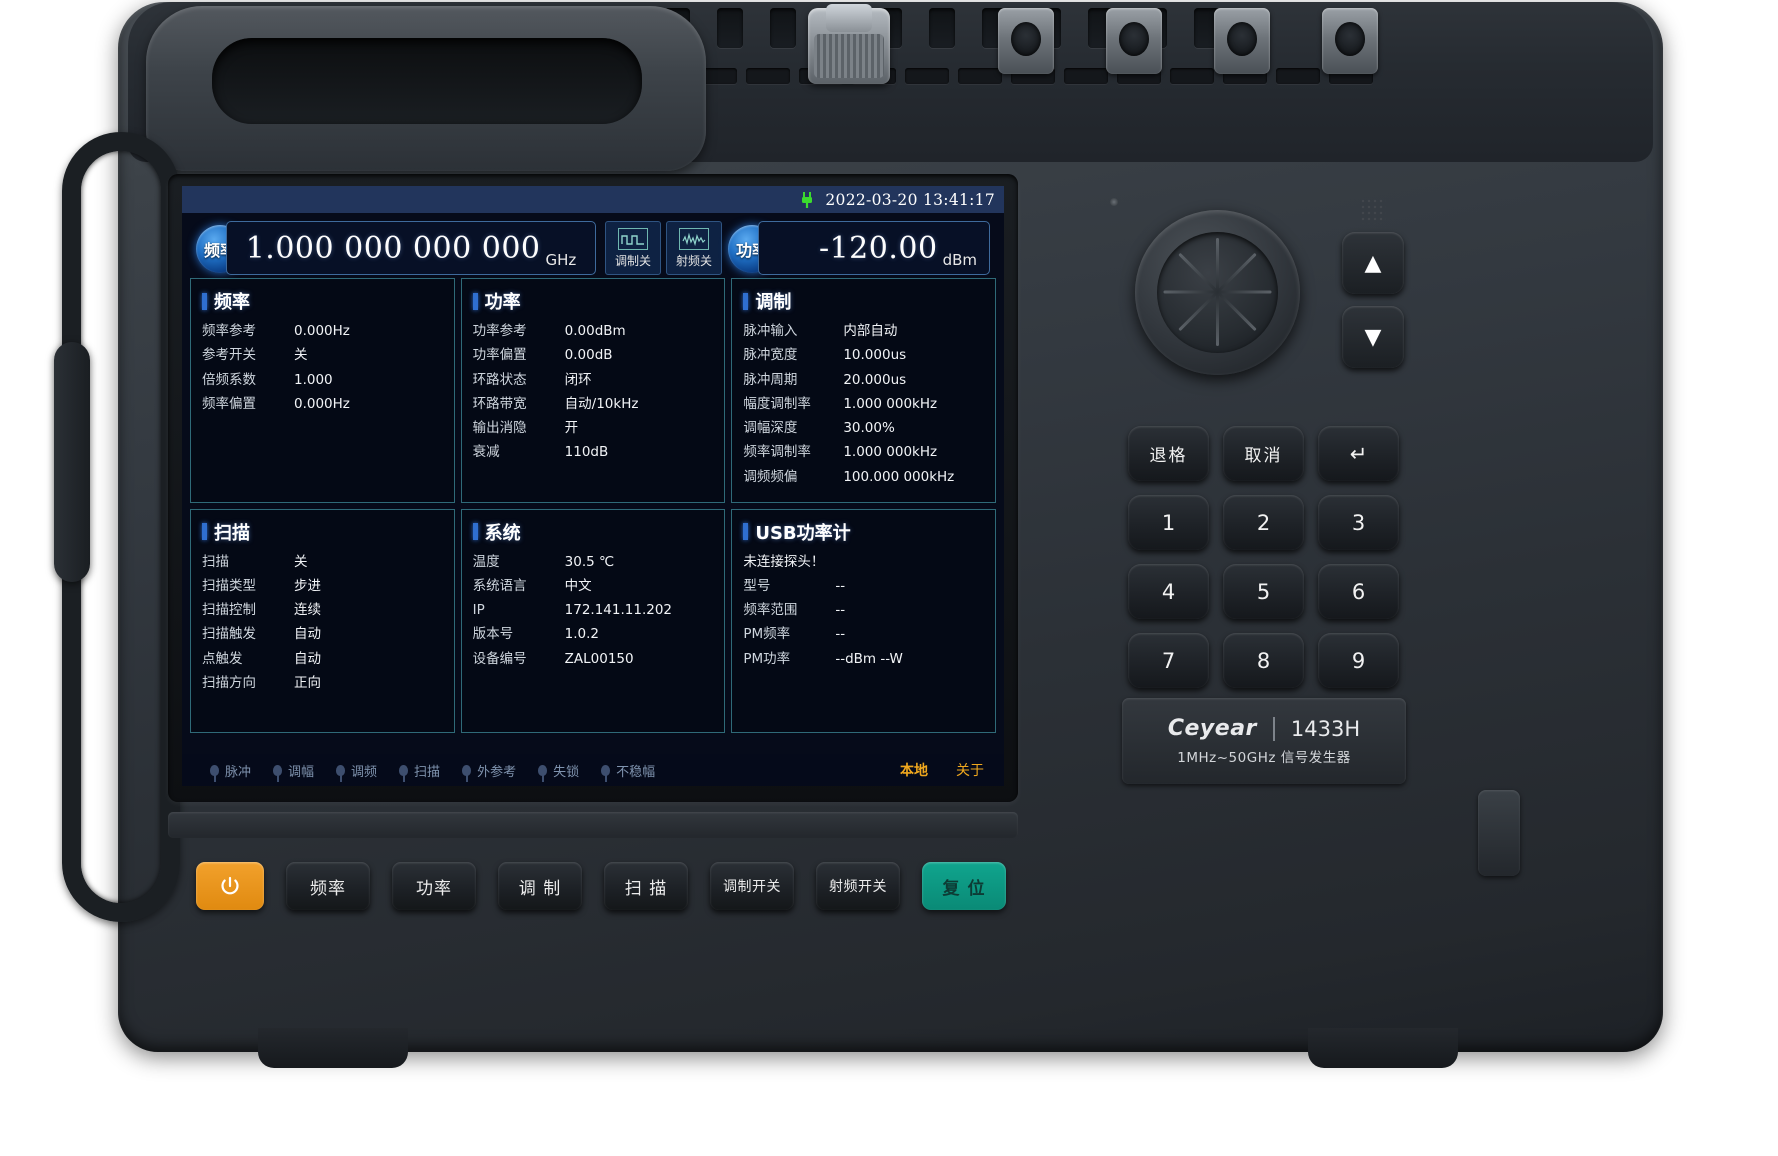  What do you see at coordinates (393, 248) in the screenshot?
I see `frequency-value: 1.000 000 000 000` at bounding box center [393, 248].